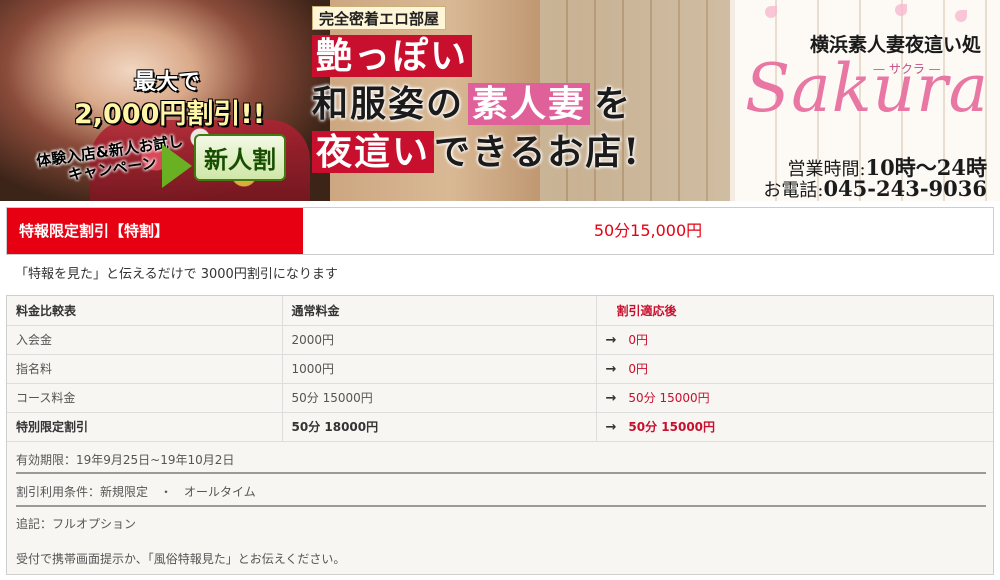 Image resolution: width=1000 pixels, height=580 pixels. I want to click on banner-headline: 艶っぽい 和服姿の 素人妻 を 夜這い できるお店!, so click(476, 106).